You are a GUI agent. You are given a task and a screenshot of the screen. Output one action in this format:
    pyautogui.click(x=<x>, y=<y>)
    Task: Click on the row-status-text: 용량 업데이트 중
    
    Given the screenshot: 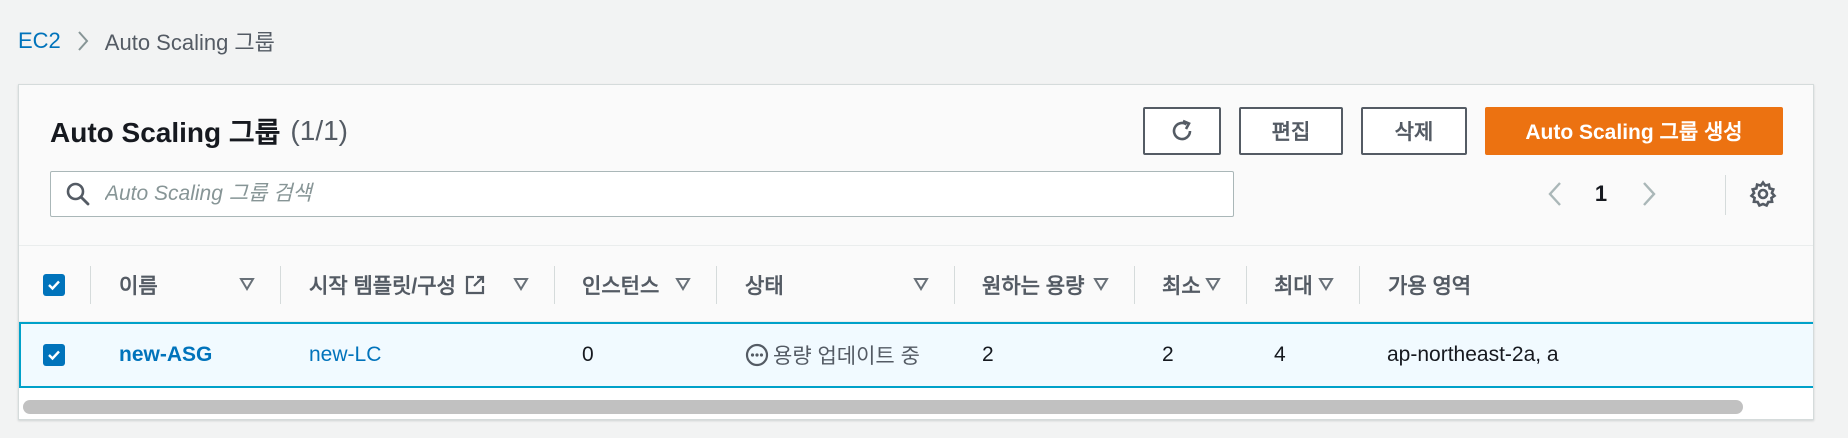 What is the action you would take?
    pyautogui.click(x=846, y=356)
    